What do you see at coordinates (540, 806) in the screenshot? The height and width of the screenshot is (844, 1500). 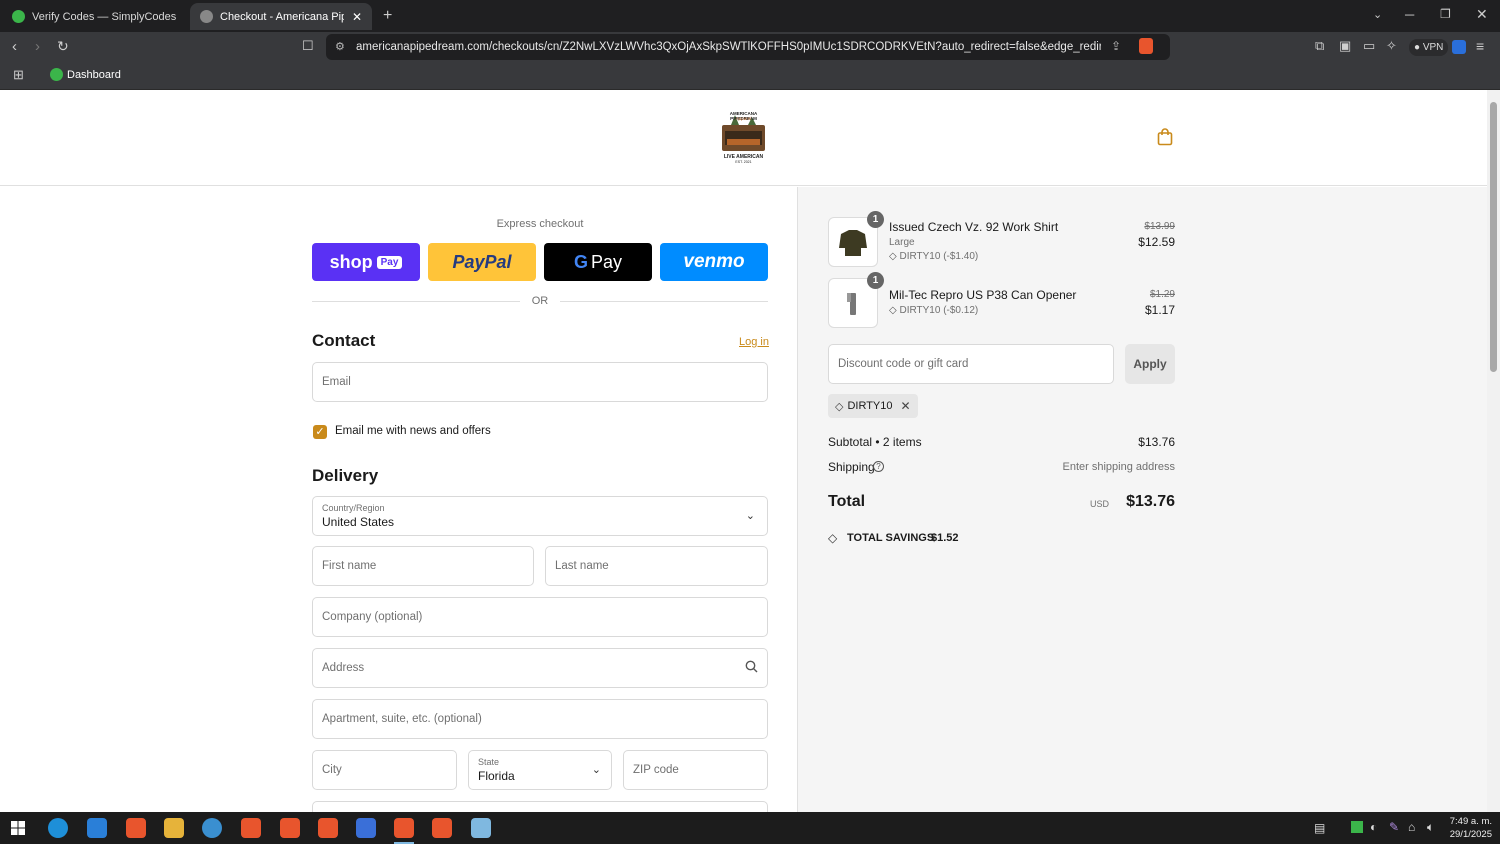 I see `phone-field` at bounding box center [540, 806].